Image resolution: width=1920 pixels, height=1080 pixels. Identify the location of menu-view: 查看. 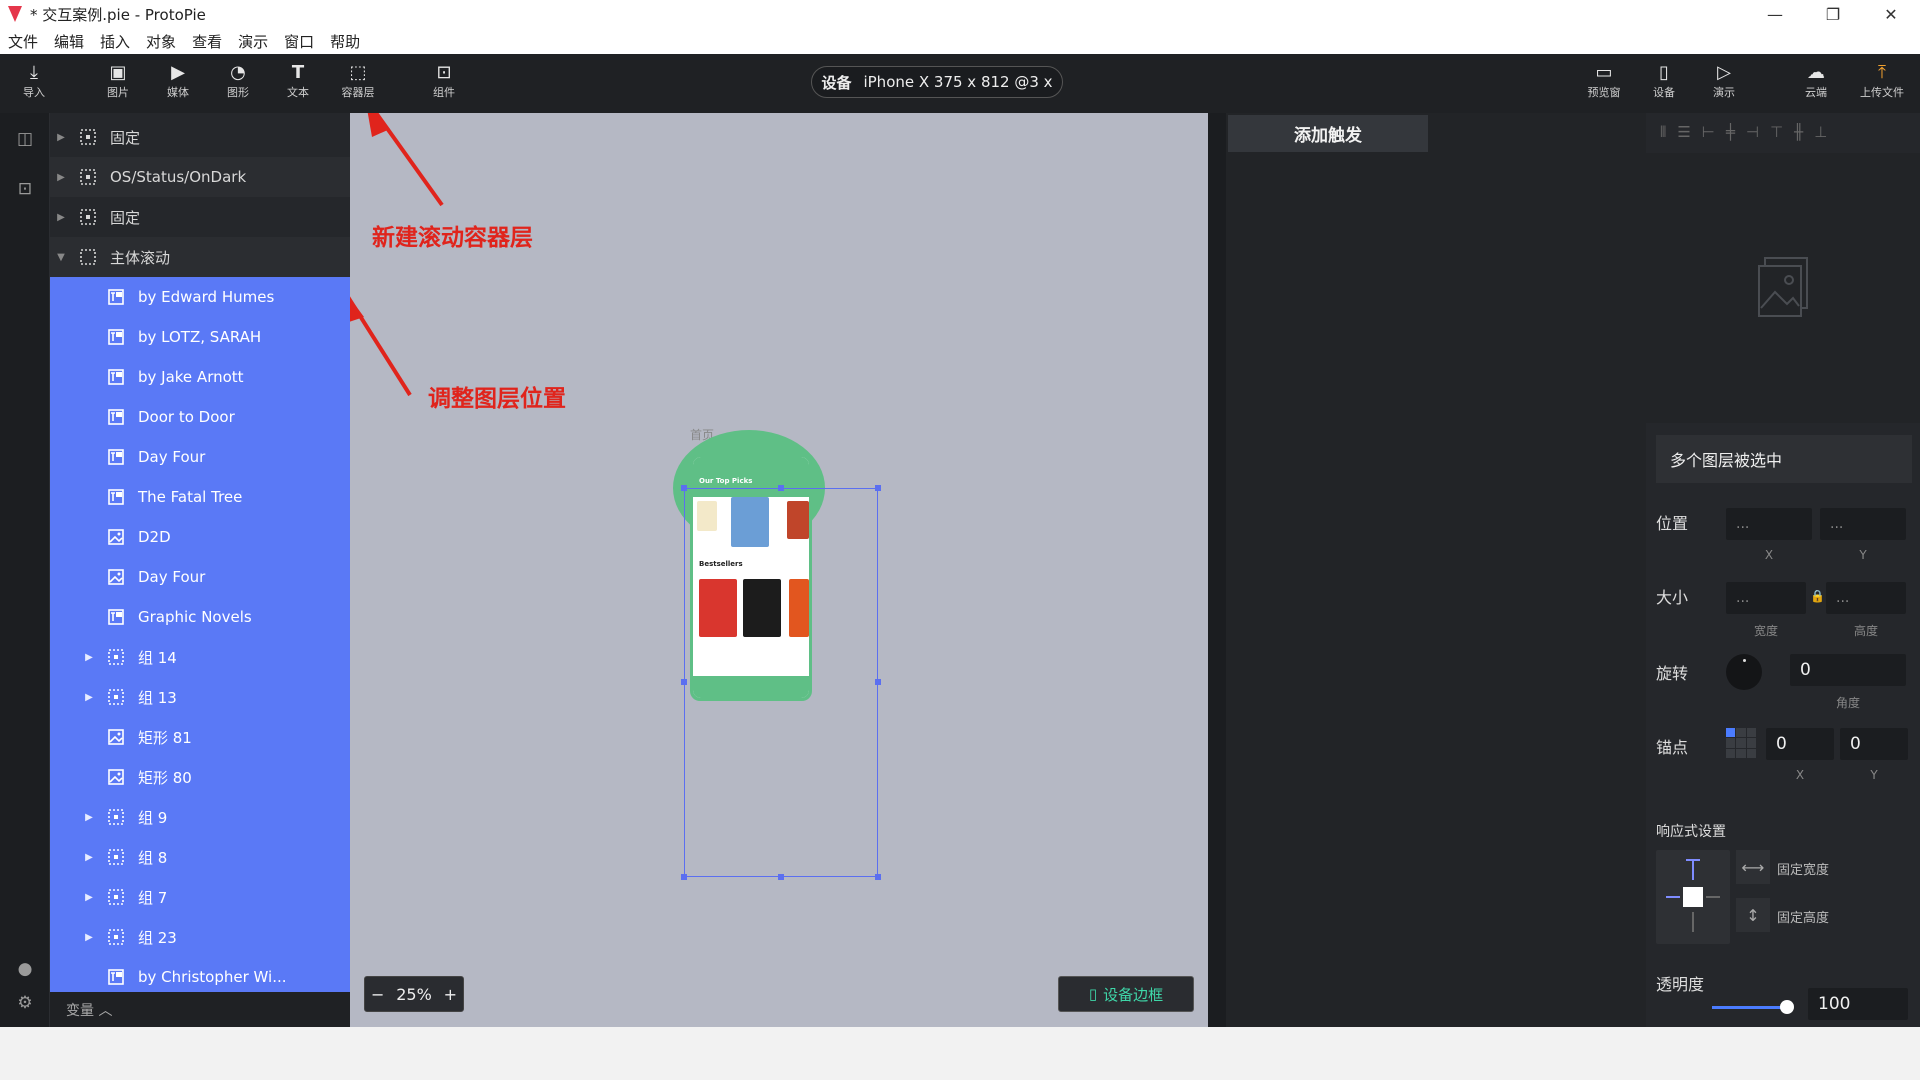
(207, 41).